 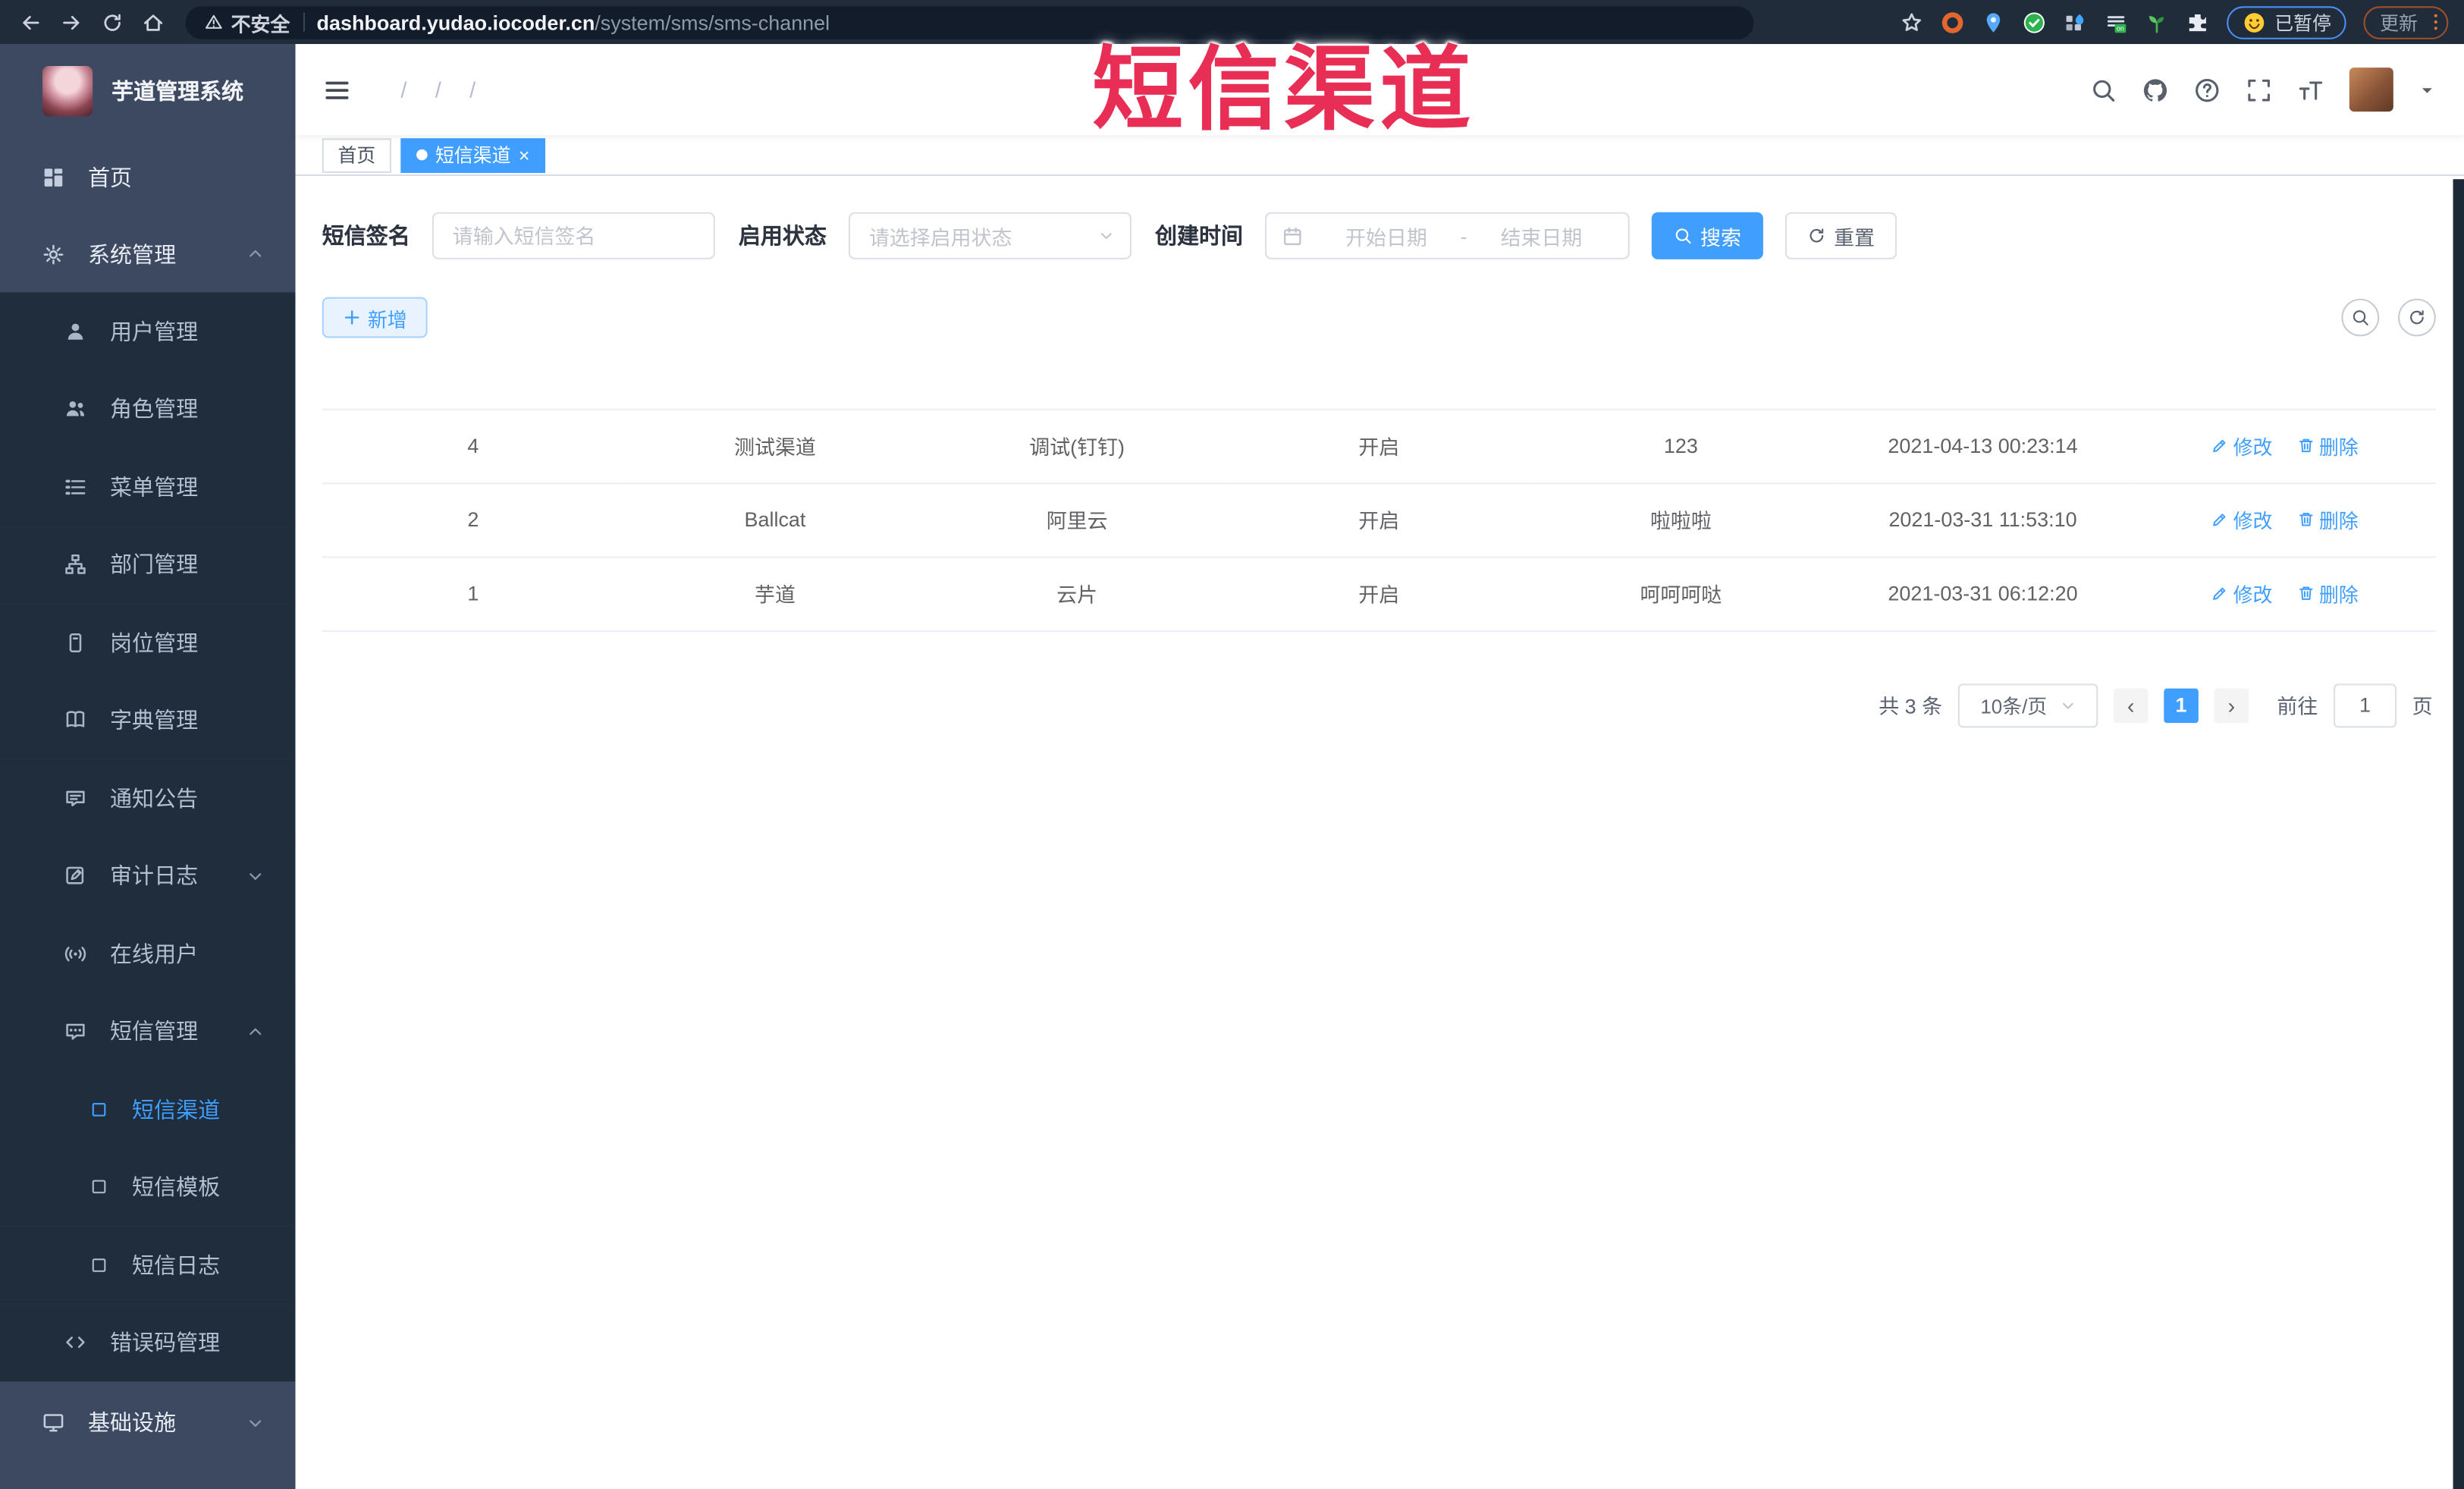 What do you see at coordinates (260, 21) in the screenshot?
I see `security-label: 不安全` at bounding box center [260, 21].